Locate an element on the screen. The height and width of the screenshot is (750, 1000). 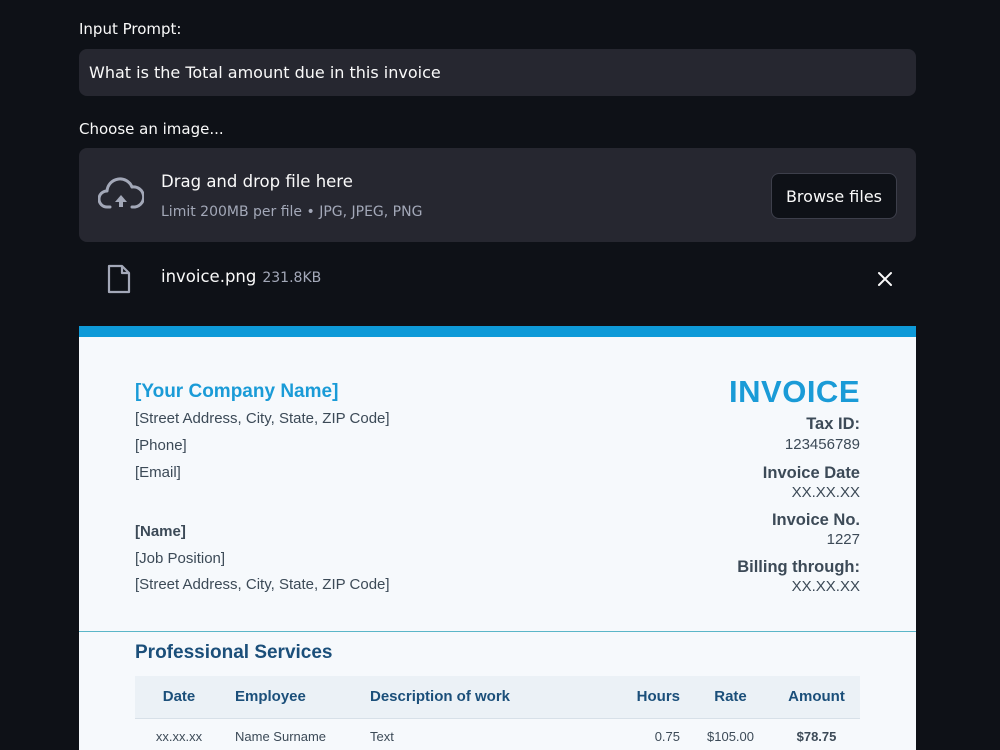
uploaded-file-row: invoice.png 231.8KB is located at coordinates (497, 279).